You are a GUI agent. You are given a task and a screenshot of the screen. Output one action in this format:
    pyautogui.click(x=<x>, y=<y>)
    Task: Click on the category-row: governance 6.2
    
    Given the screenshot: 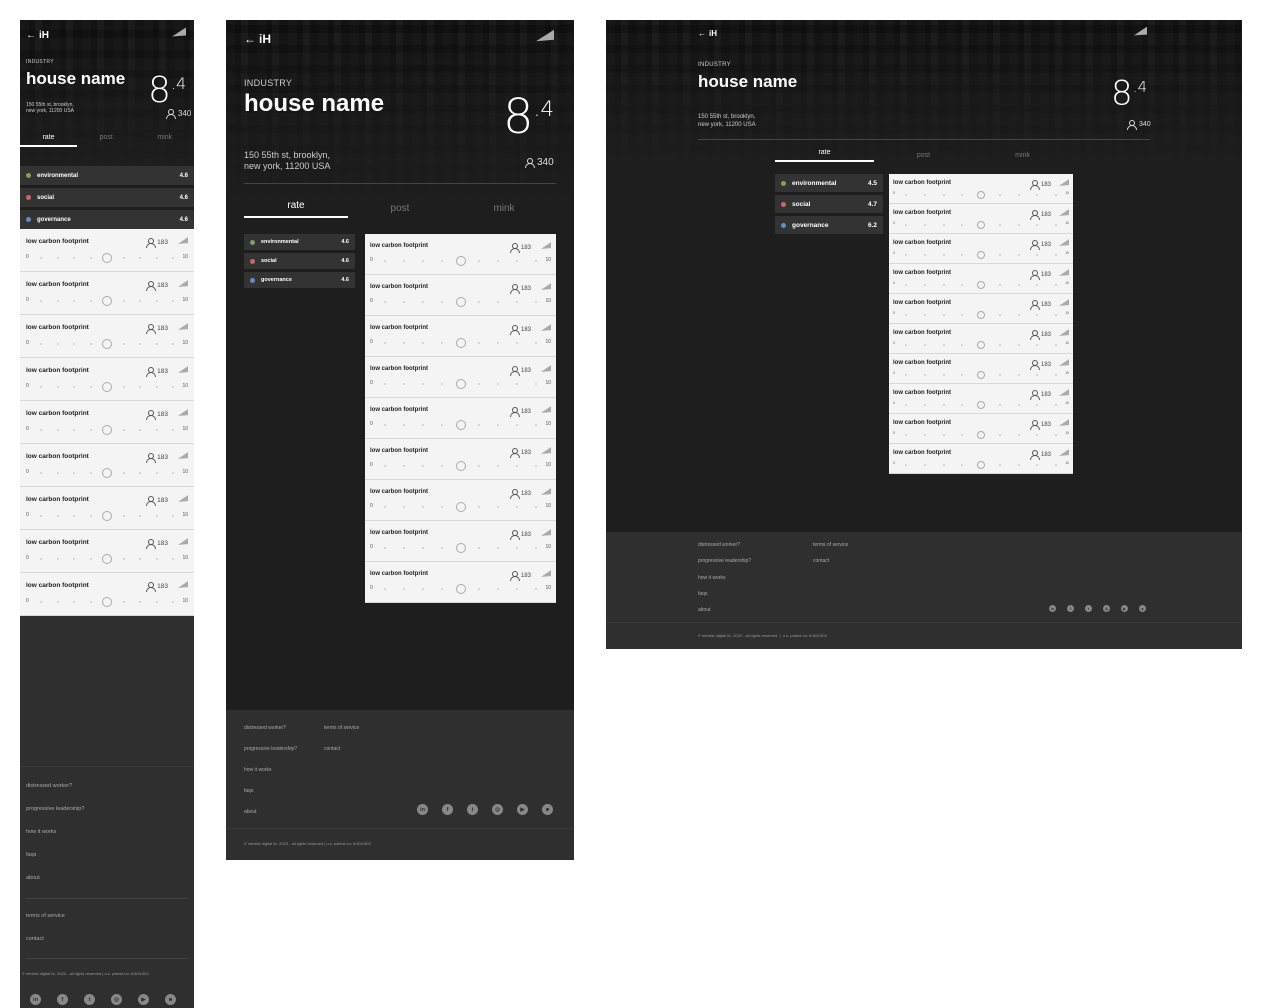 What is the action you would take?
    pyautogui.click(x=829, y=225)
    